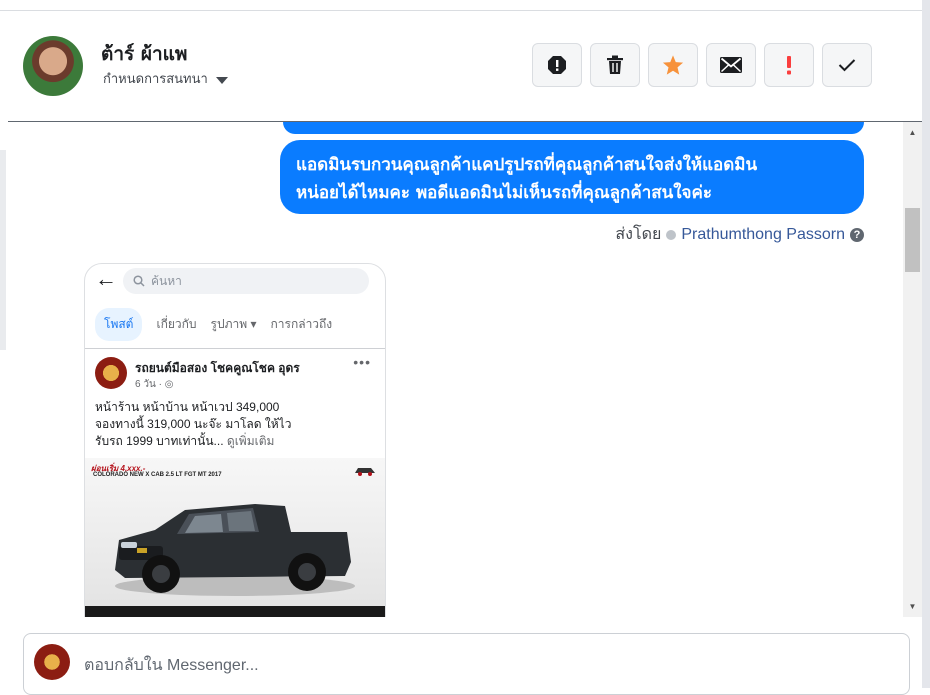 The image size is (930, 695). What do you see at coordinates (53, 66) in the screenshot?
I see `contact-avatar` at bounding box center [53, 66].